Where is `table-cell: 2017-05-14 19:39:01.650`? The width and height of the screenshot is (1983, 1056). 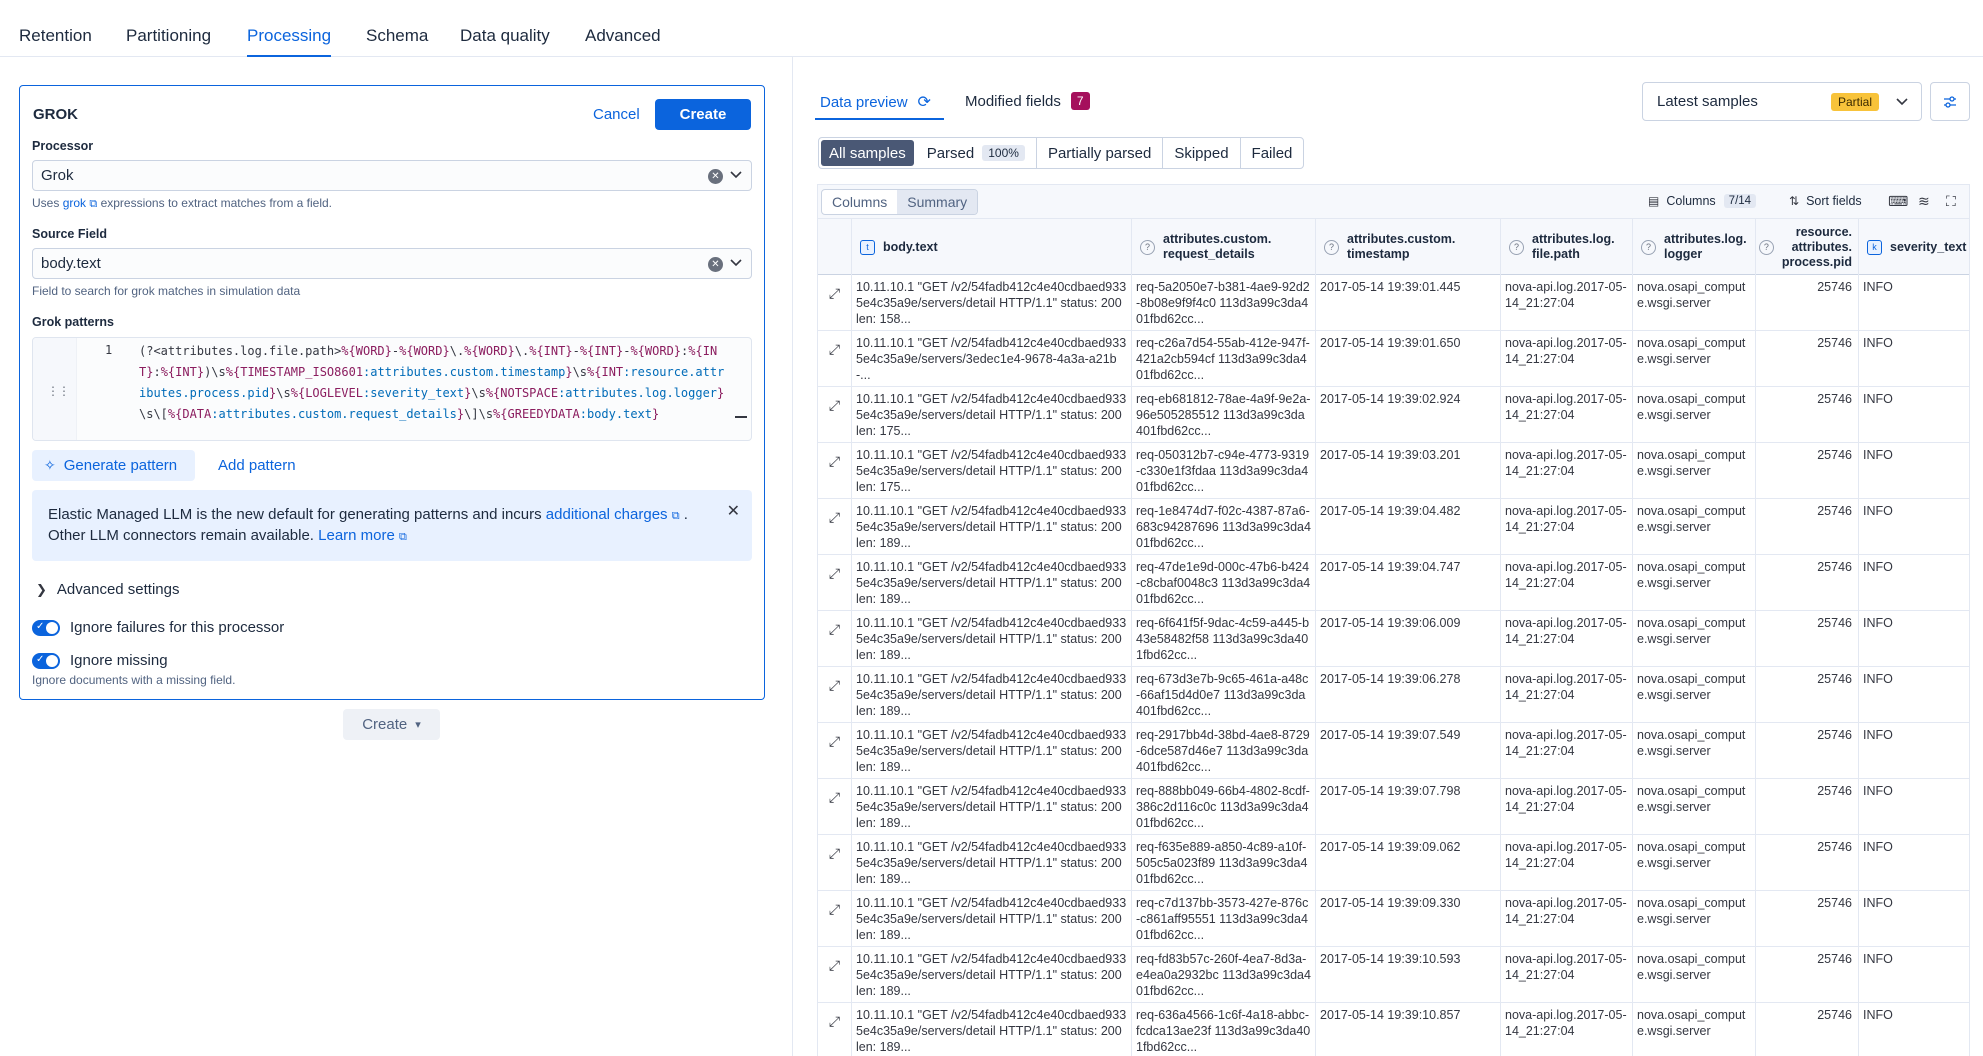
table-cell: 2017-05-14 19:39:01.650 is located at coordinates (1408, 359).